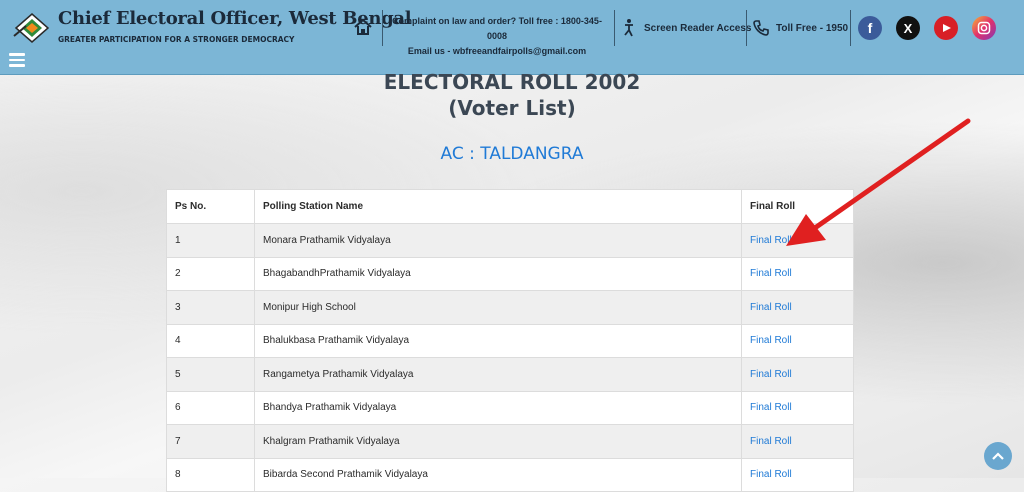 The width and height of the screenshot is (1024, 492). I want to click on table-header-row: Ps No. Polling Station Name Final Roll, so click(510, 206).